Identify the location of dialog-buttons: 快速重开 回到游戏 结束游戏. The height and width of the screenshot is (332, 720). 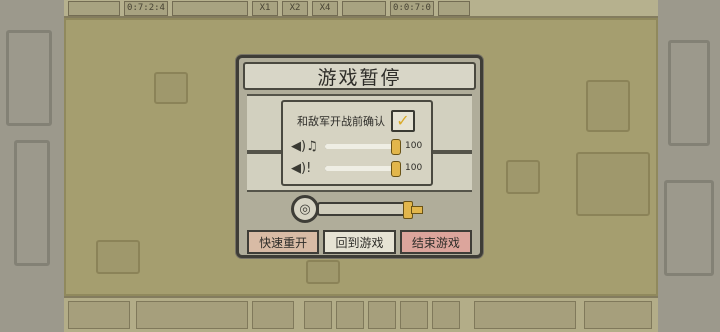
(359, 243).